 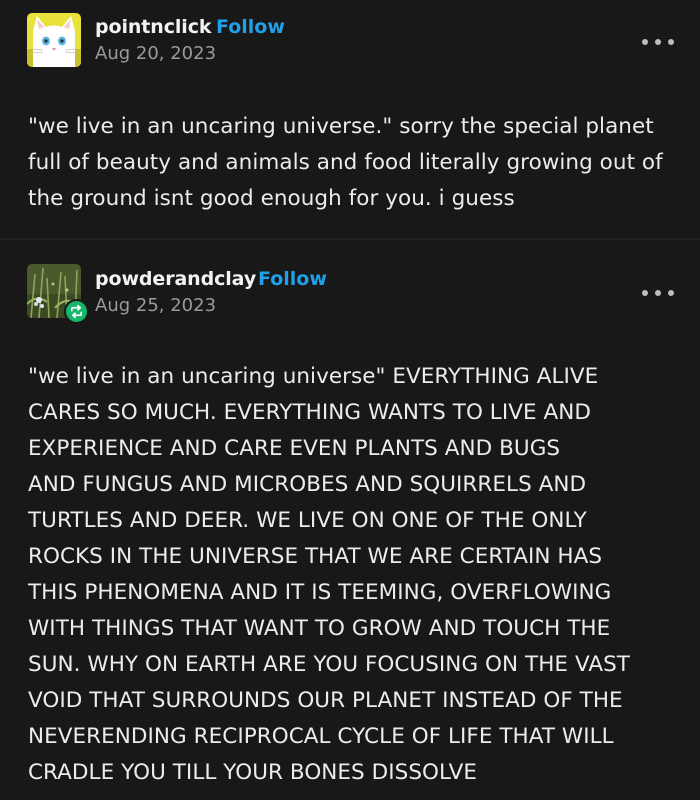 I want to click on reblog-icon, so click(x=76, y=311).